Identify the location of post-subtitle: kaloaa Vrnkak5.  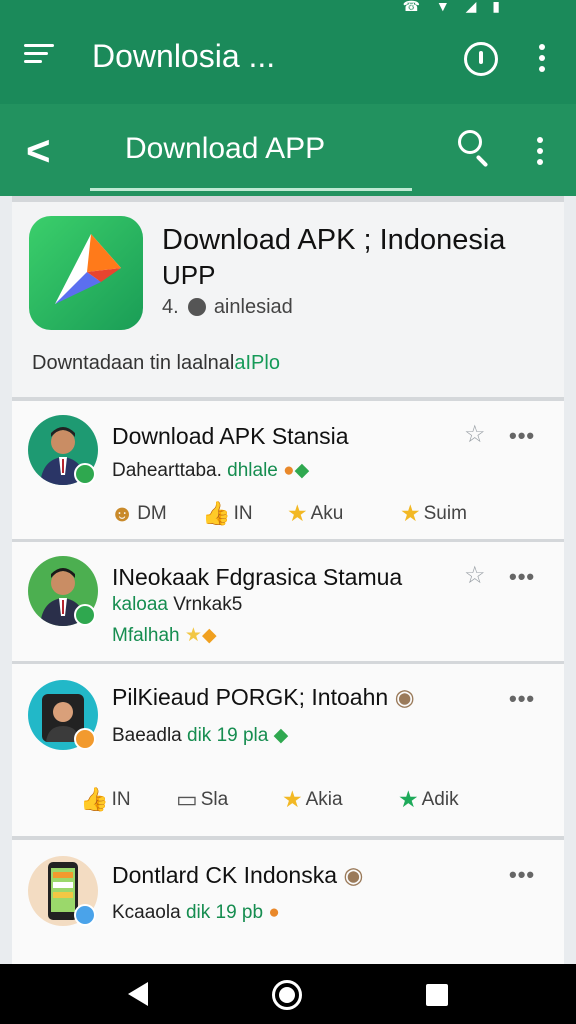
(177, 605).